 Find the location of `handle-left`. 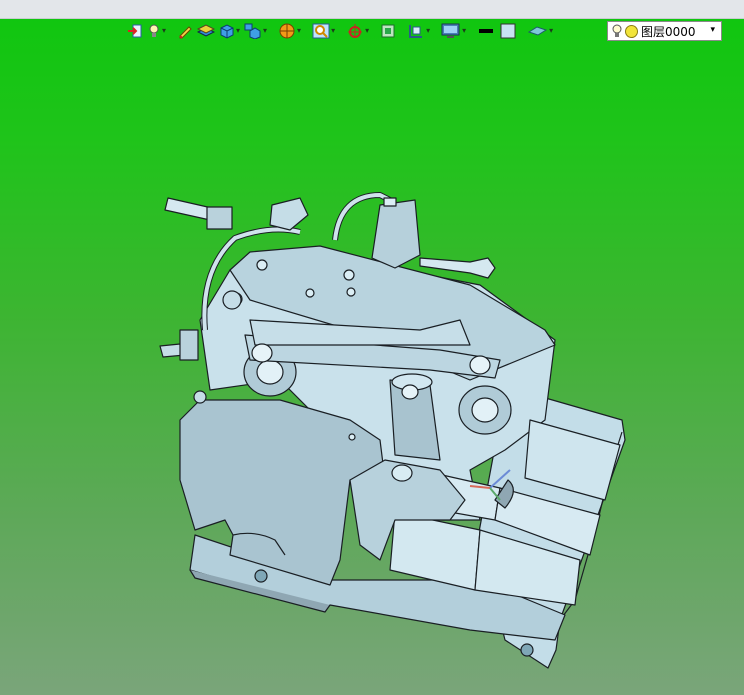

handle-left is located at coordinates (188, 209).